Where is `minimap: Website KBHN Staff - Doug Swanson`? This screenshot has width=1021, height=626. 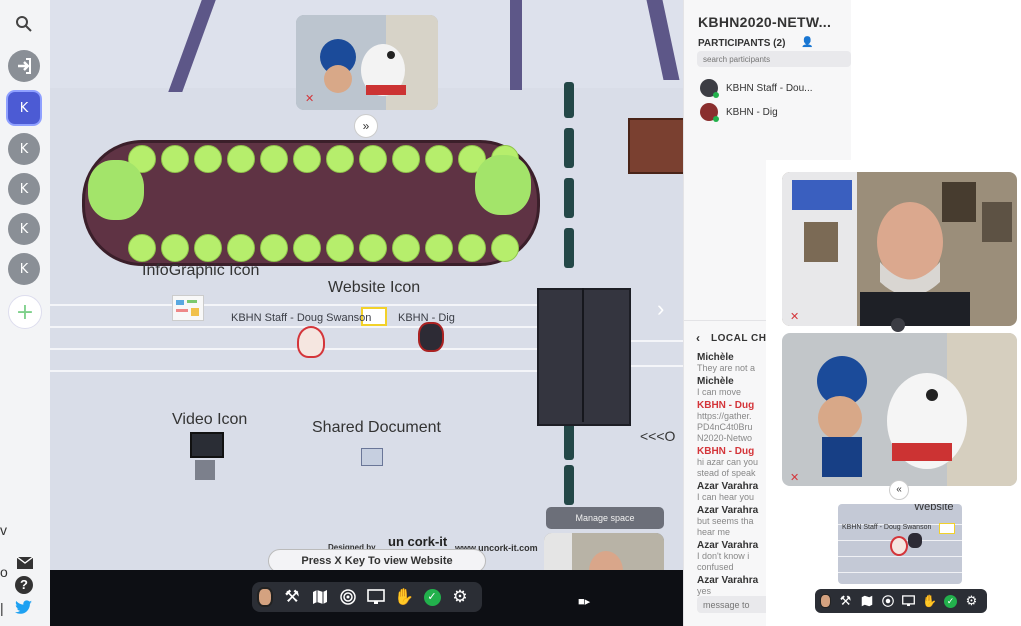
minimap: Website KBHN Staff - Doug Swanson is located at coordinates (900, 544).